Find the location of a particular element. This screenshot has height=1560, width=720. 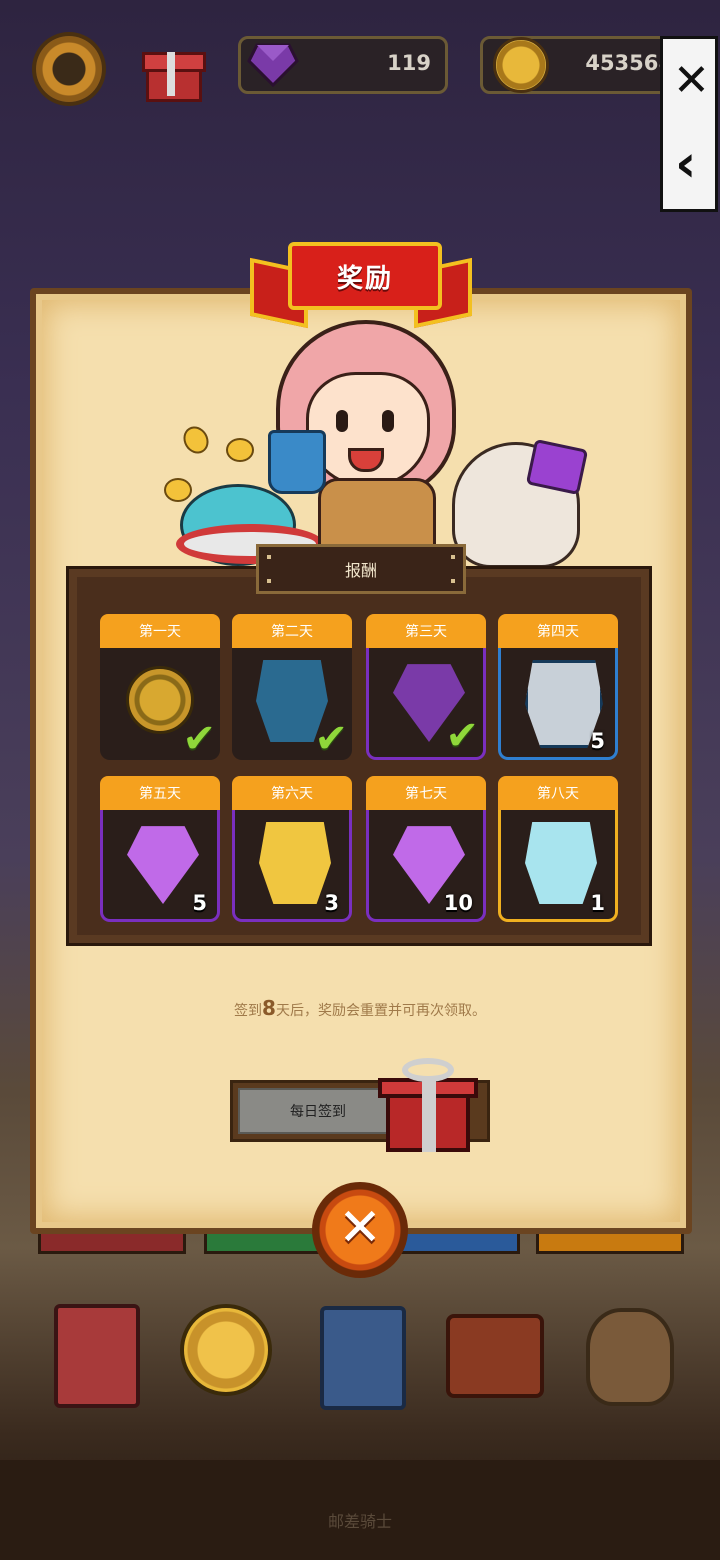

nav-bag-icon is located at coordinates (626, 1355).